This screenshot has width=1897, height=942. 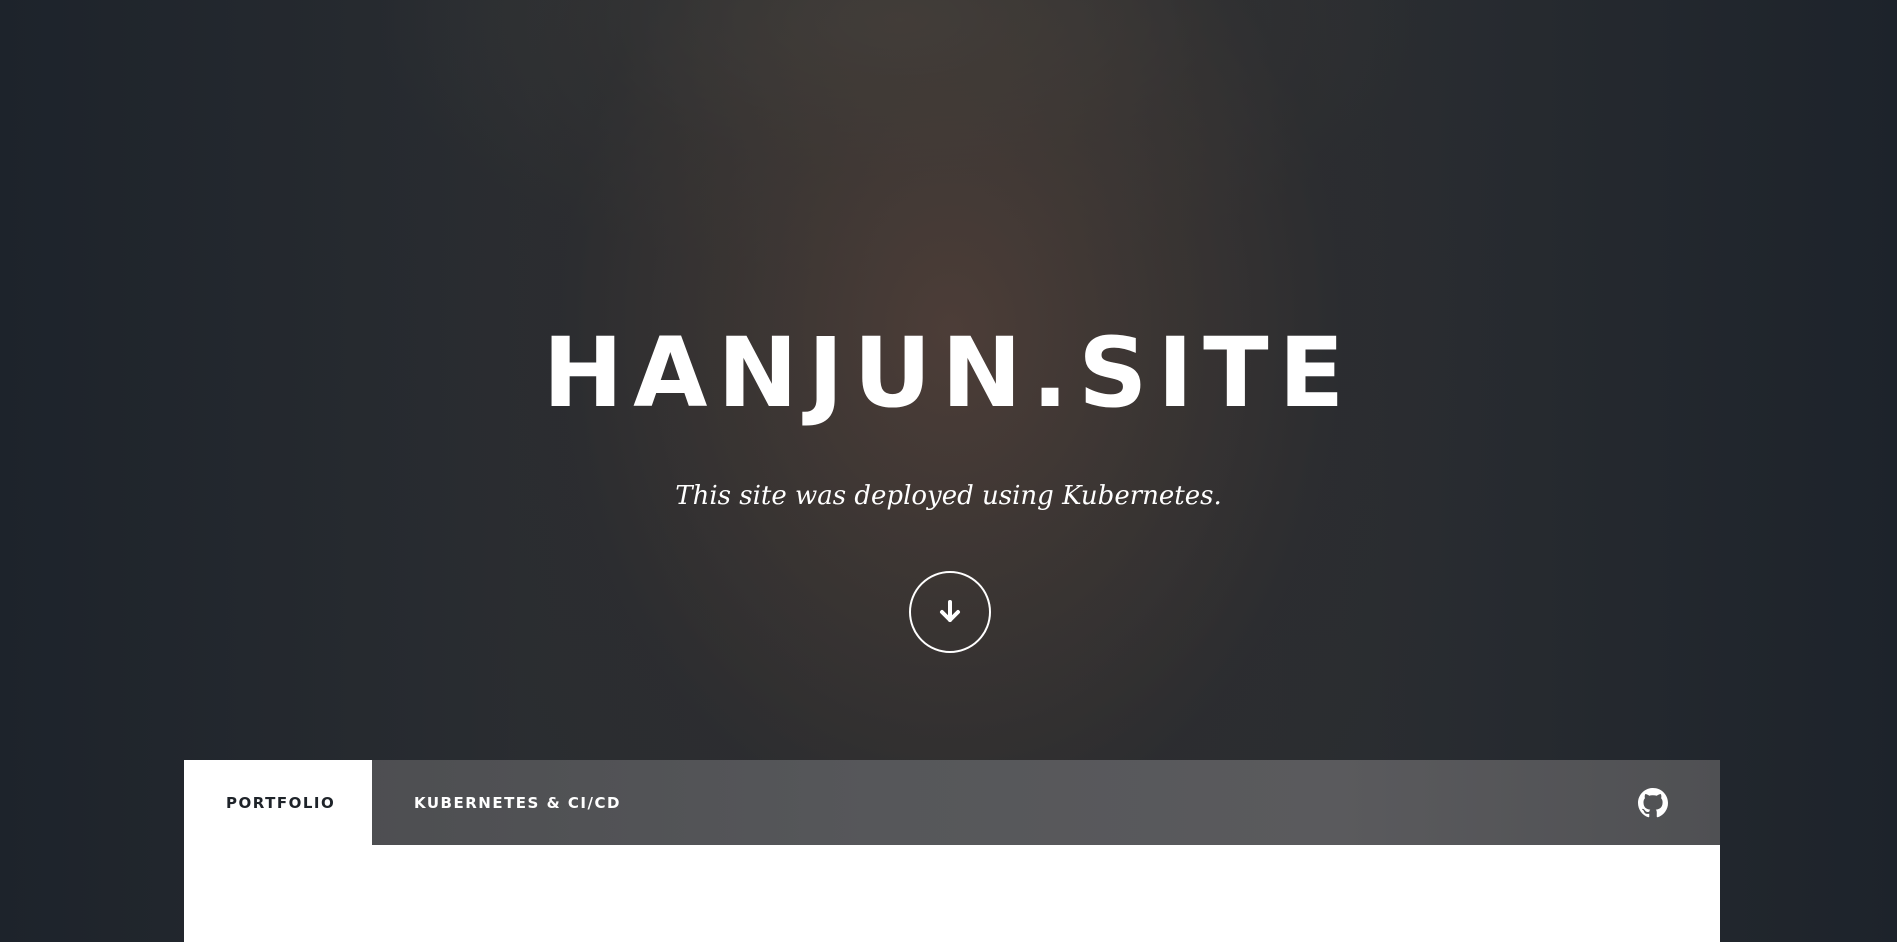 I want to click on site-subtitle: This site was deployed using Kubernetes., so click(x=948, y=496).